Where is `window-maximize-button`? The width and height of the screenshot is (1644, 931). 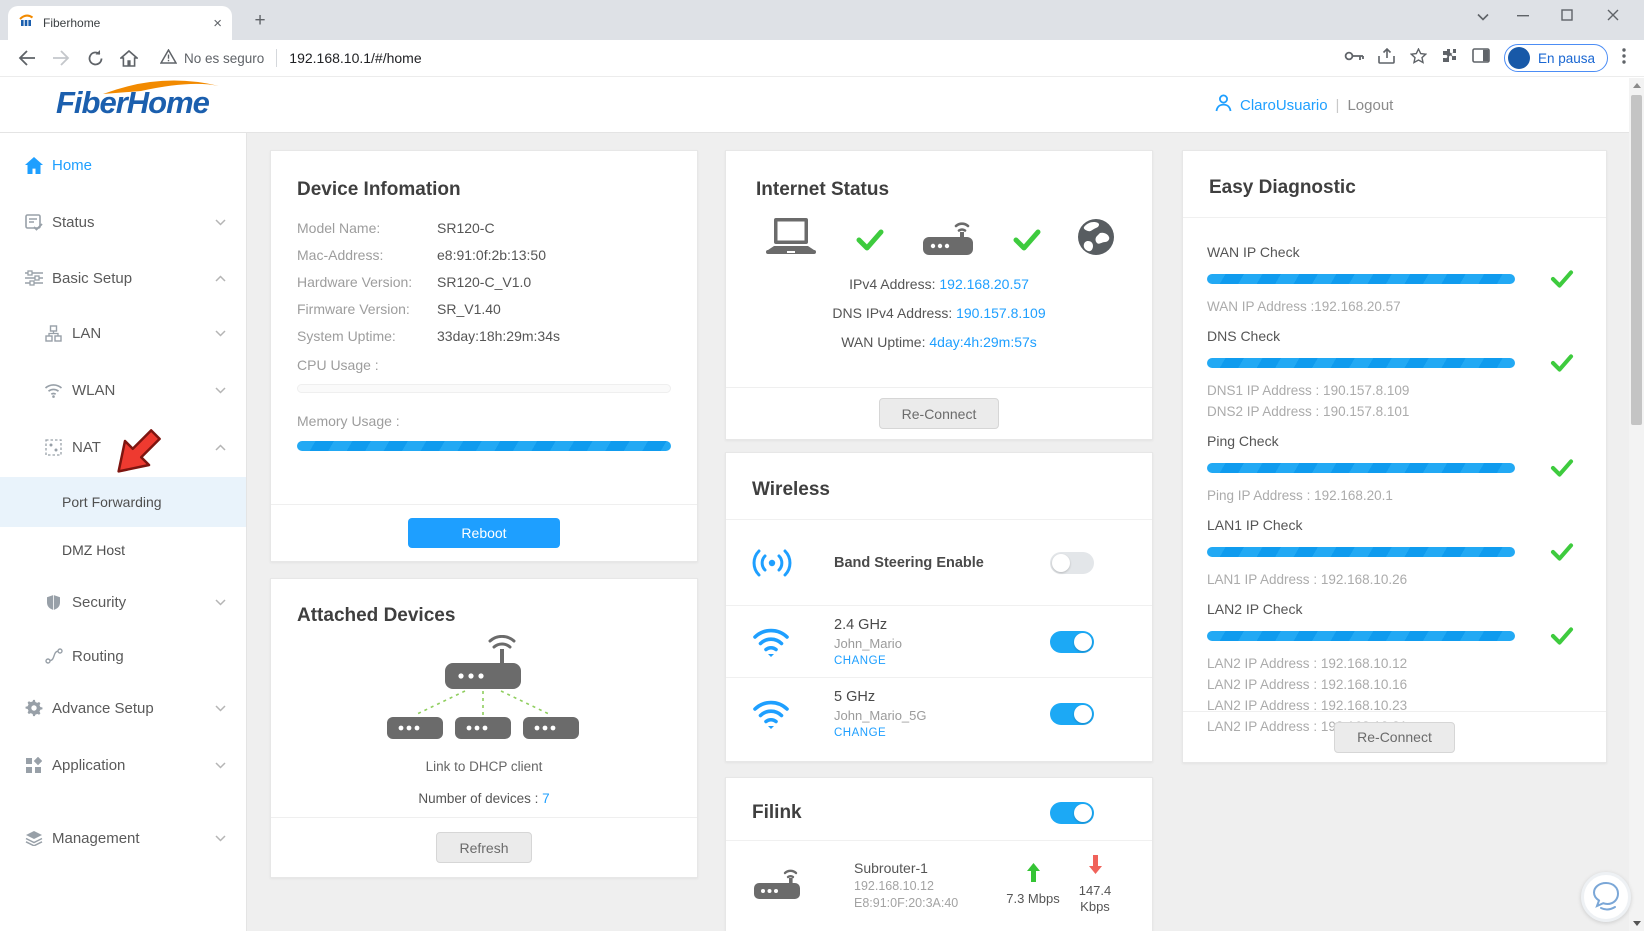 window-maximize-button is located at coordinates (1567, 17).